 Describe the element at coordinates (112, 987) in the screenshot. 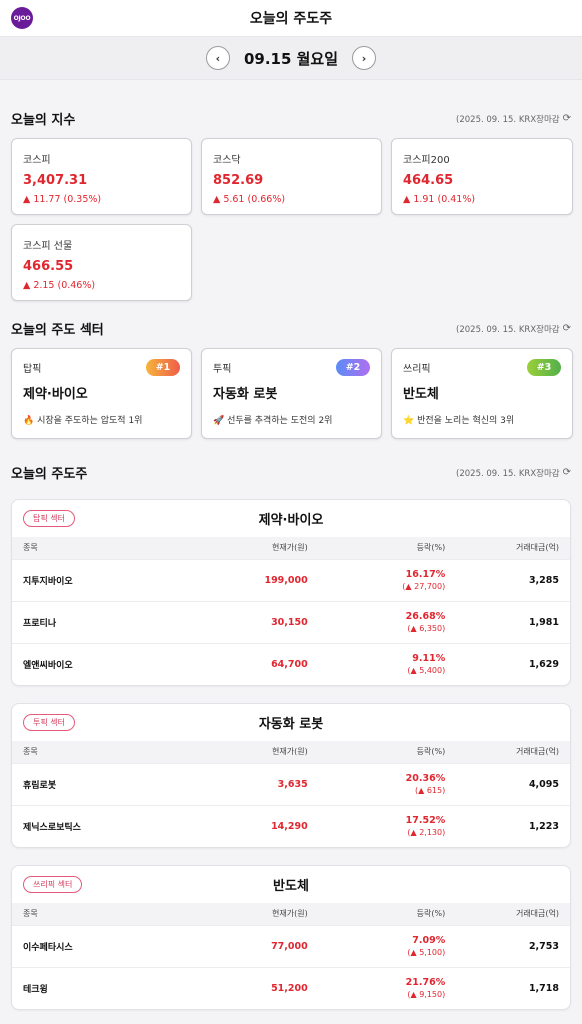

I see `stock-name: 테크윙` at that location.